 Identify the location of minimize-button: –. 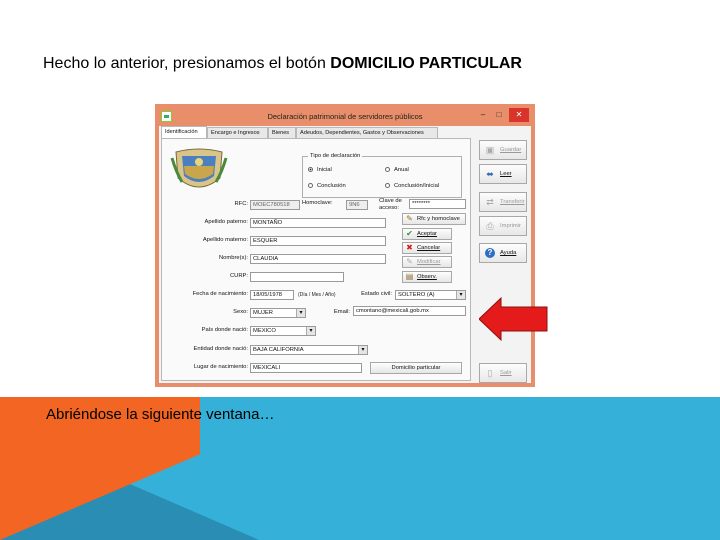
(483, 115).